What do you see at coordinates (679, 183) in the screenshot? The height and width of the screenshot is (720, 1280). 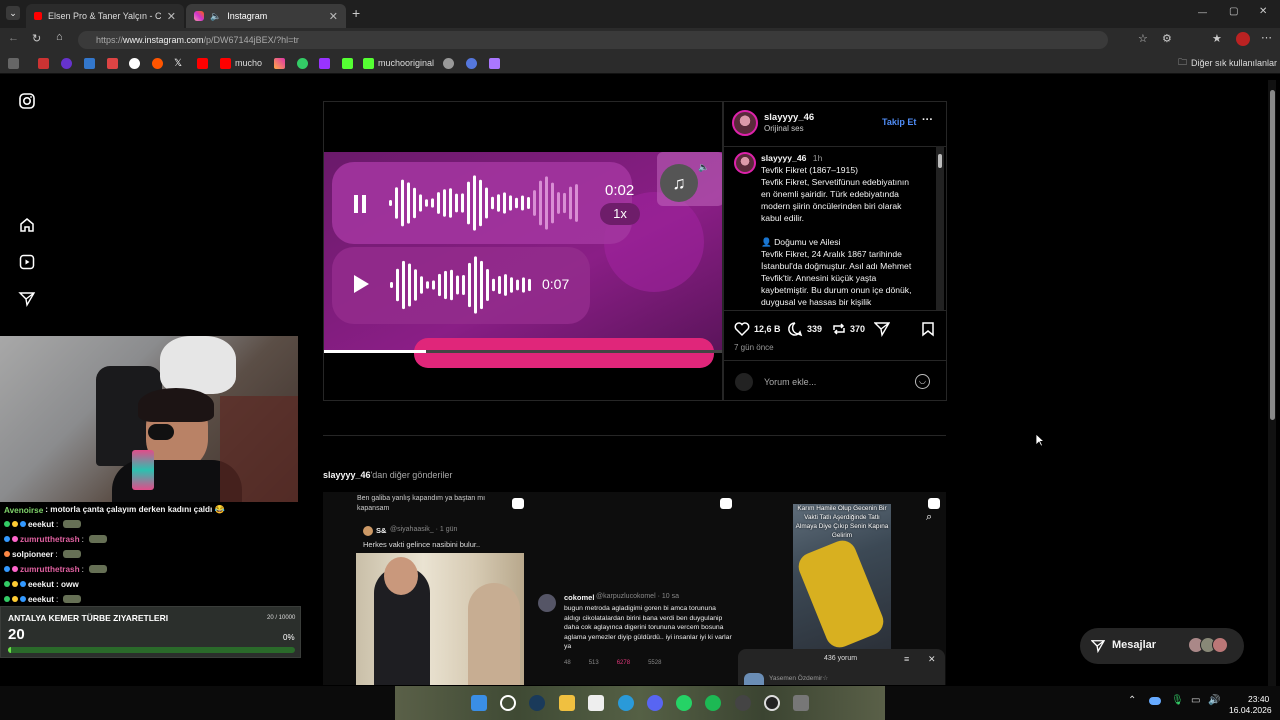 I see `music-note-icon: ♫` at bounding box center [679, 183].